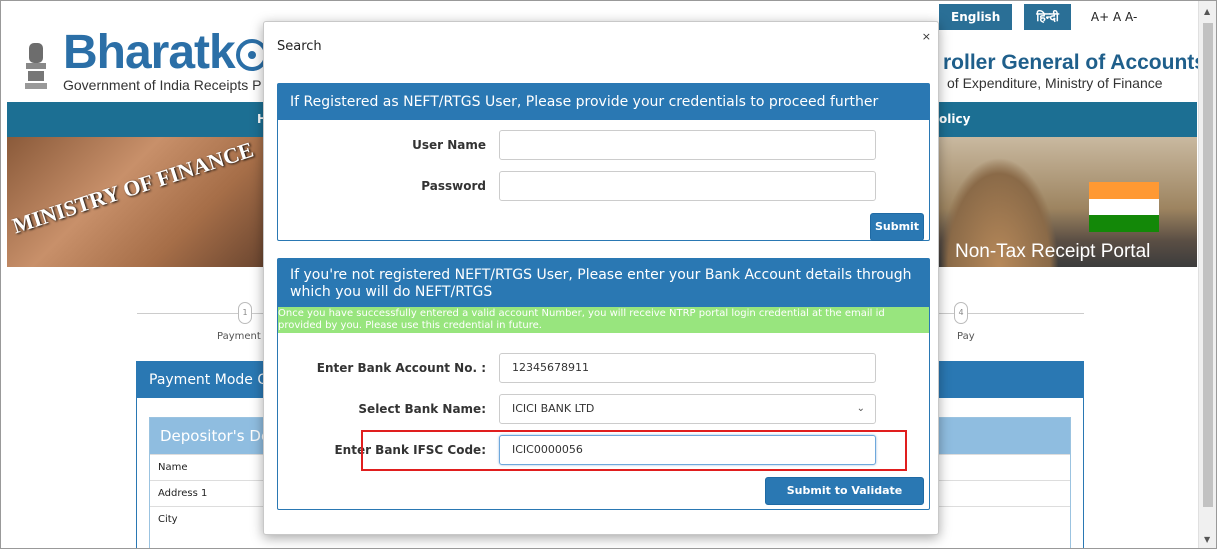  I want to click on row-label-city: City, so click(168, 519).